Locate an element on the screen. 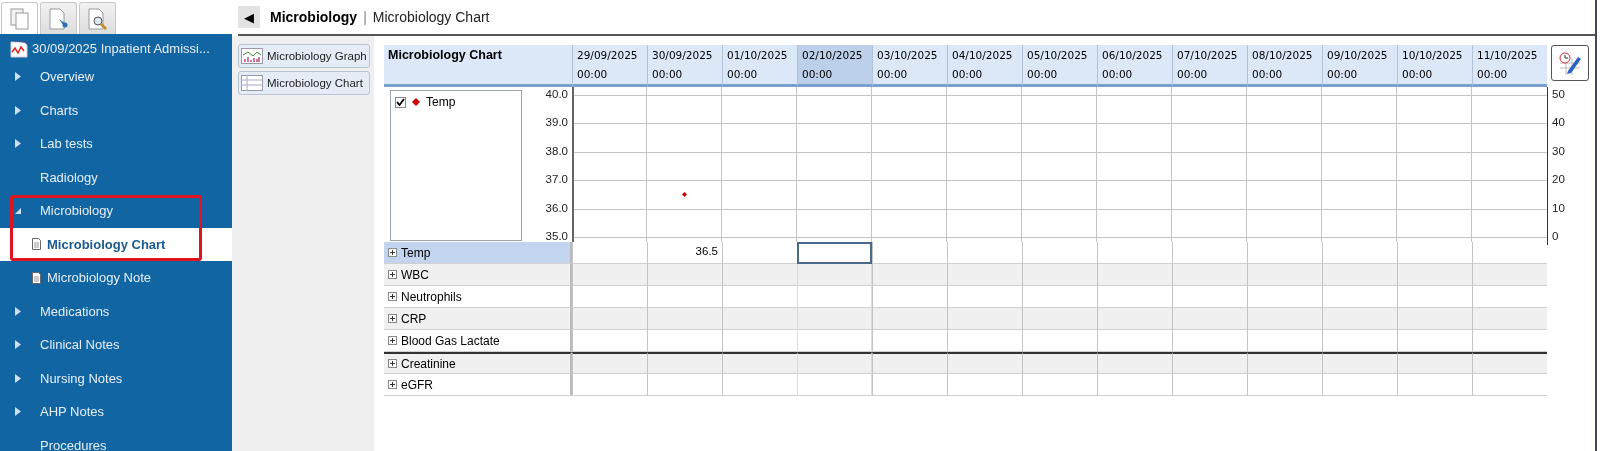 The height and width of the screenshot is (451, 1600). axis-label: 40 is located at coordinates (1558, 122).